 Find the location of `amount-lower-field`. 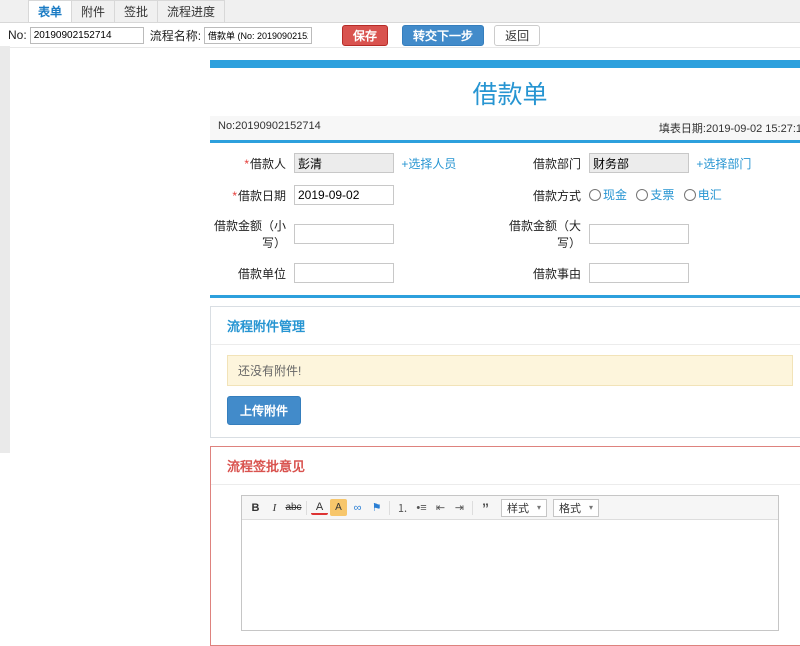

amount-lower-field is located at coordinates (395, 234).